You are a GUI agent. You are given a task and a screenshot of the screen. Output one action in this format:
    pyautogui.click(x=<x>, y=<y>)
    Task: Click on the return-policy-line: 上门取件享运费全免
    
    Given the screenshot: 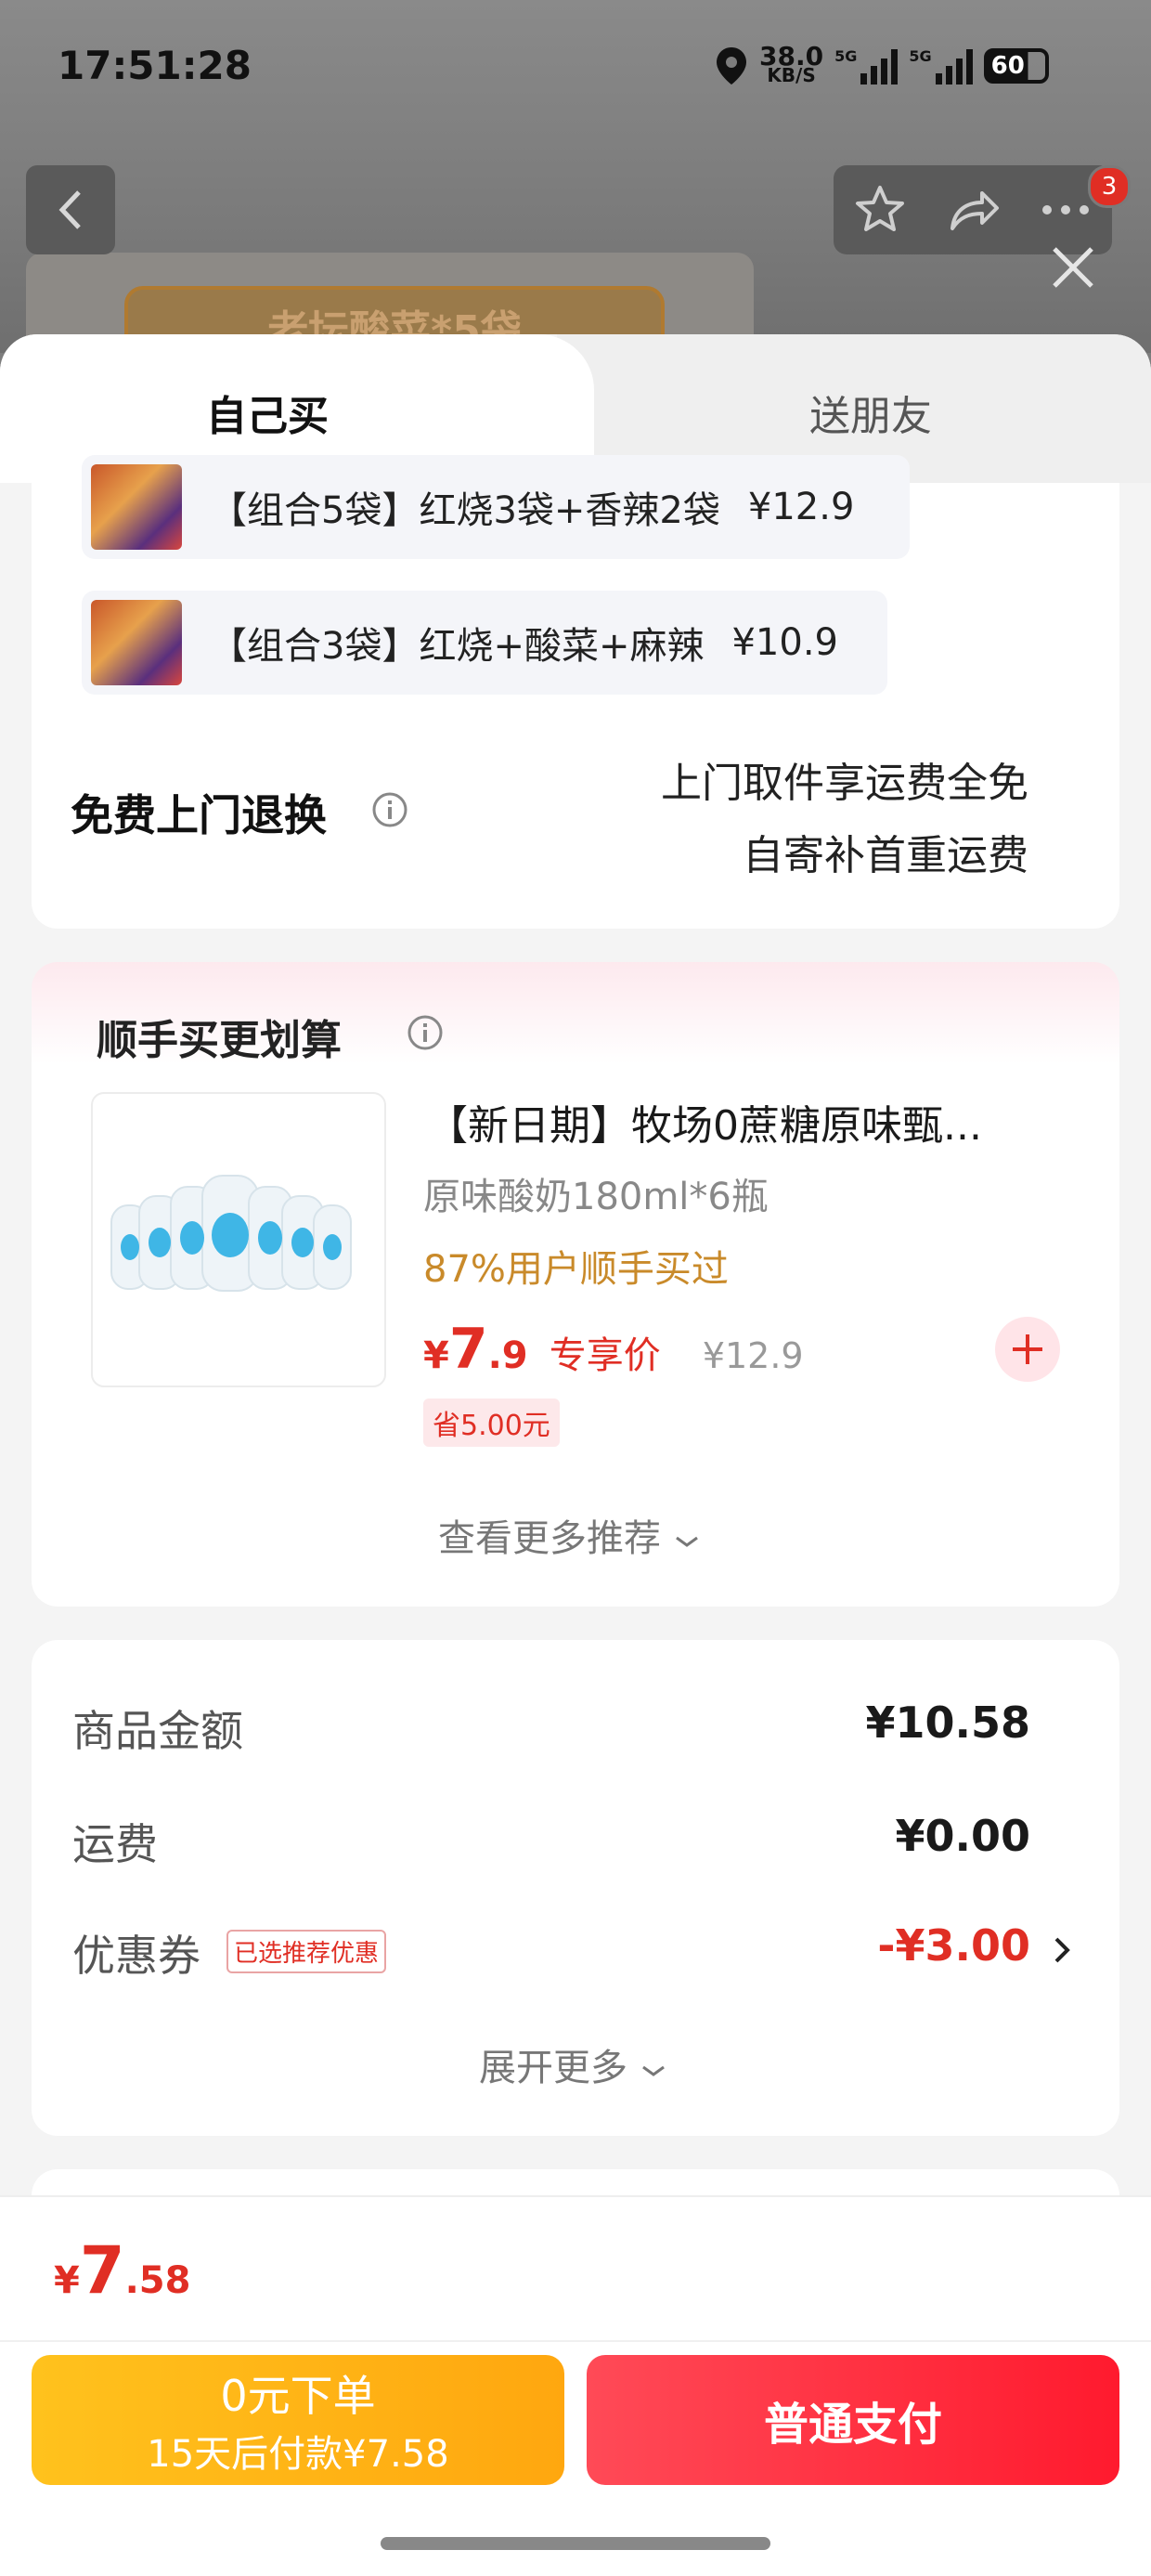 What is the action you would take?
    pyautogui.click(x=845, y=783)
    